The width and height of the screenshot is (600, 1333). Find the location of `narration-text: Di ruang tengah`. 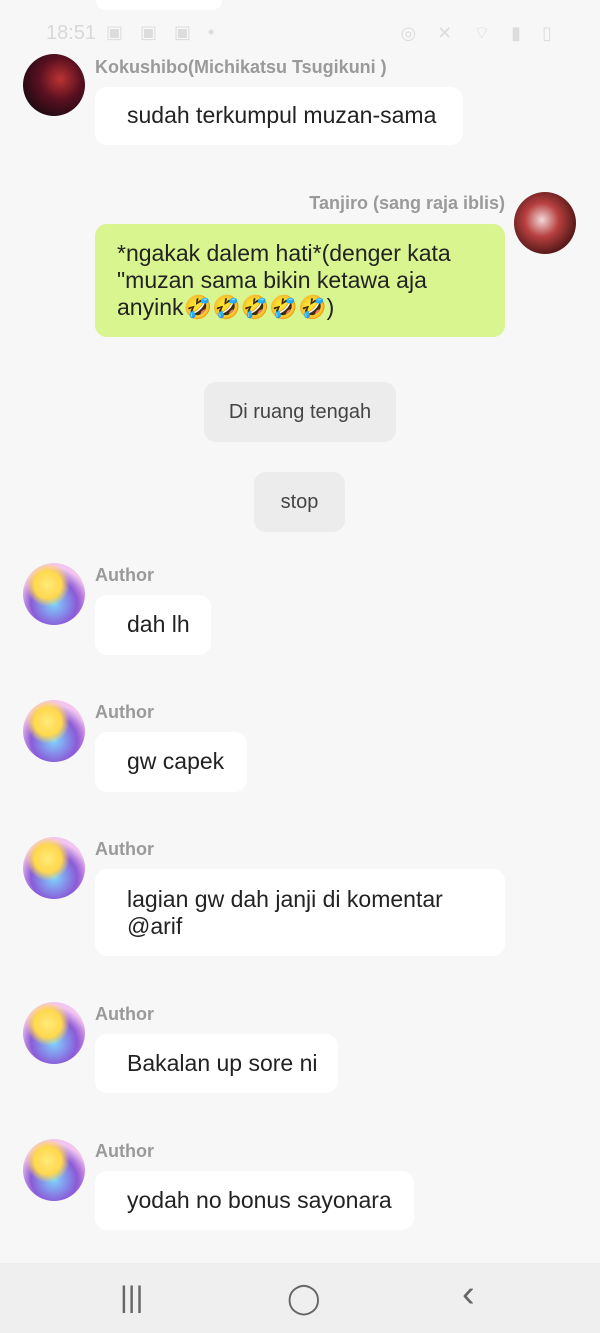

narration-text: Di ruang tengah is located at coordinates (300, 412).